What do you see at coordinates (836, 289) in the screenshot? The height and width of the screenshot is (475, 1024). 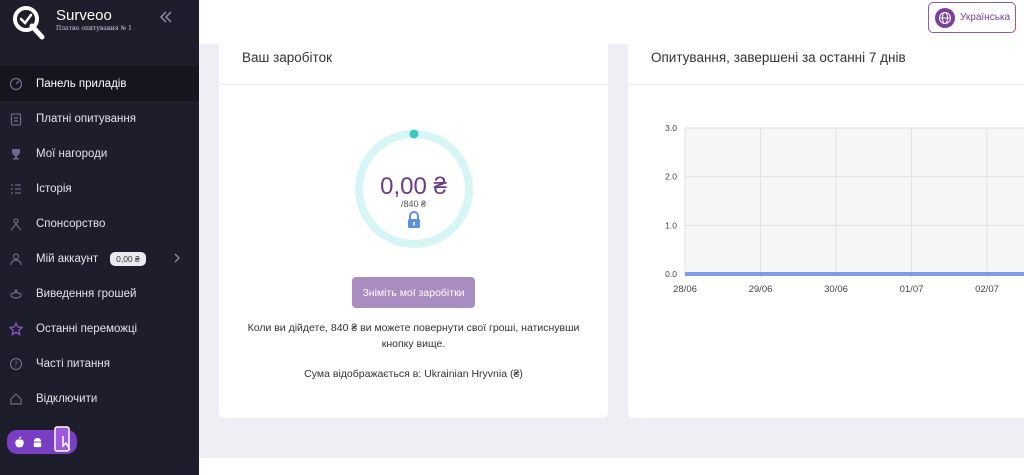 I see `x-tick-label: 30/06` at bounding box center [836, 289].